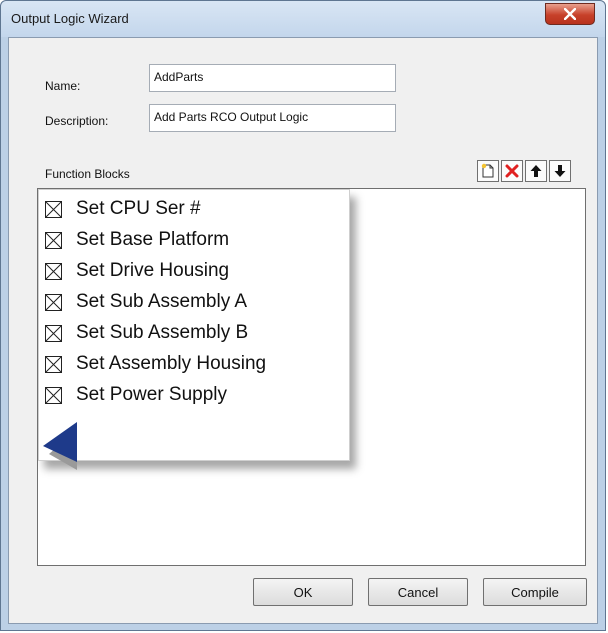 This screenshot has width=608, height=633. I want to click on move-down-button, so click(560, 171).